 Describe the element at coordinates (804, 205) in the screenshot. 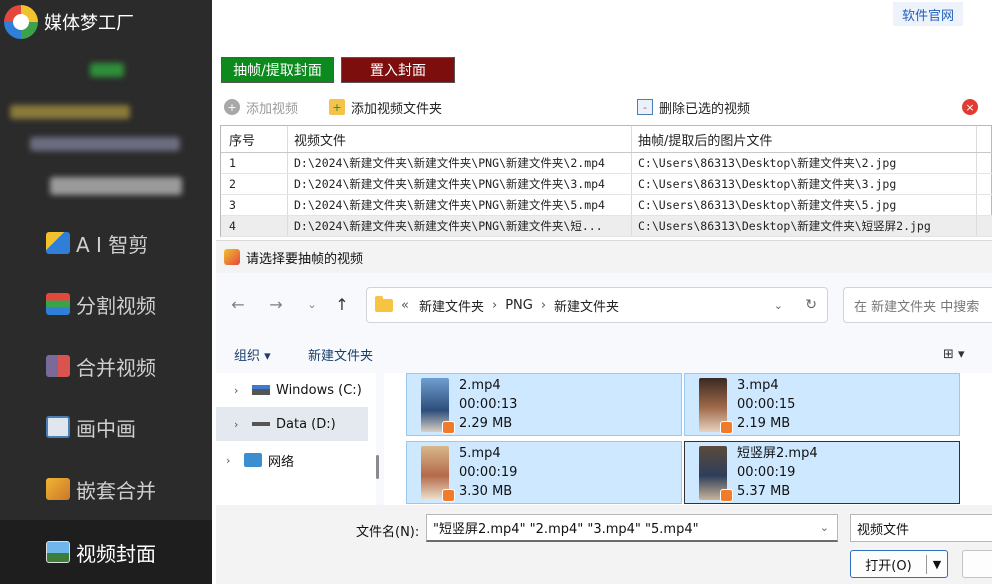

I see `cell-image-path: C:\Users\86313\Desktop\新建文件夹\5.jpg` at that location.